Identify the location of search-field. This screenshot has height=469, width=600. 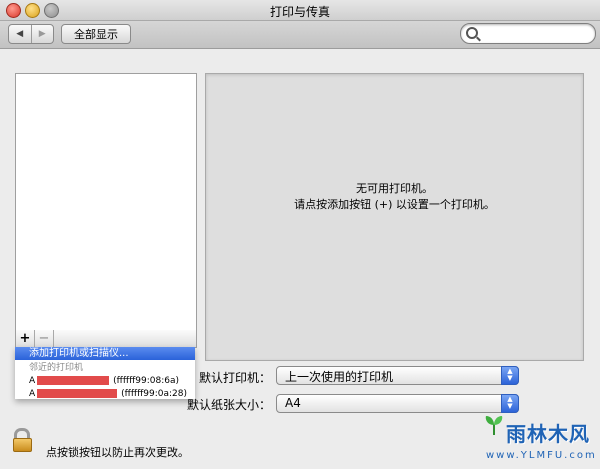
(528, 33).